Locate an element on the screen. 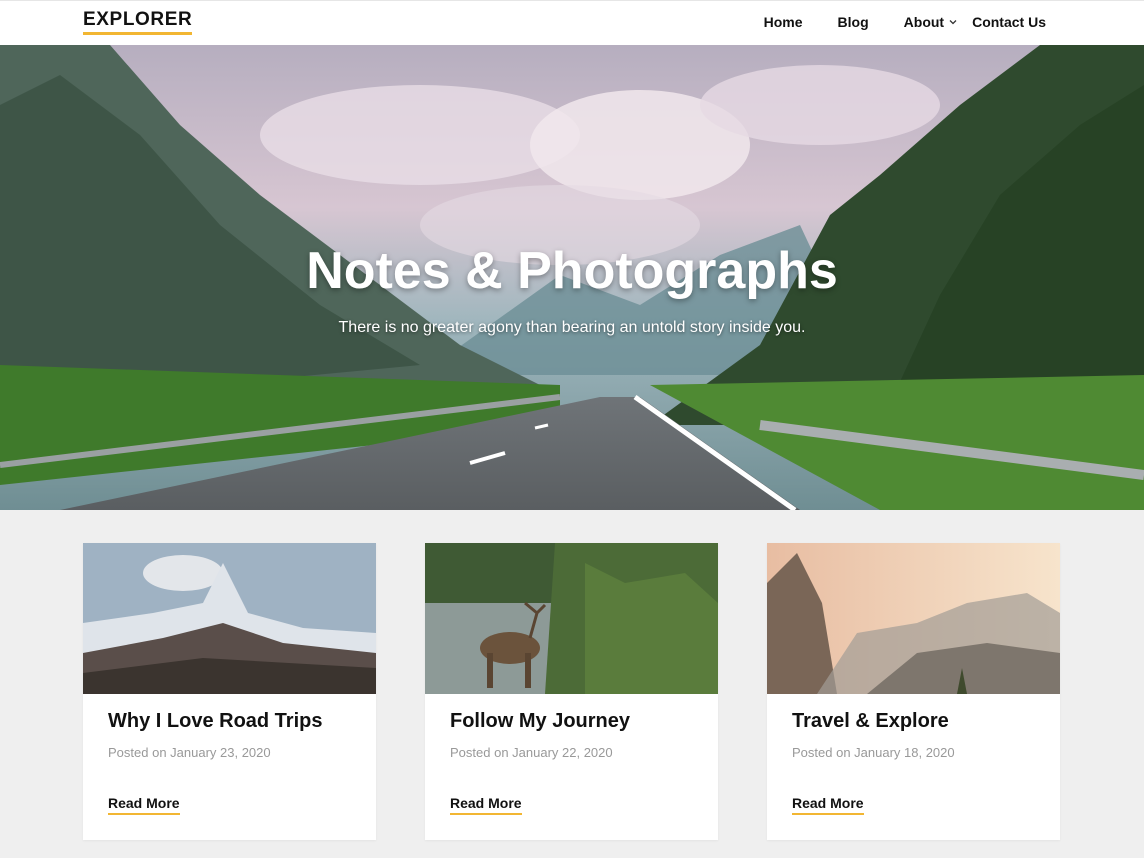 The image size is (1144, 858). post-thumbnail-deer is located at coordinates (571, 618).